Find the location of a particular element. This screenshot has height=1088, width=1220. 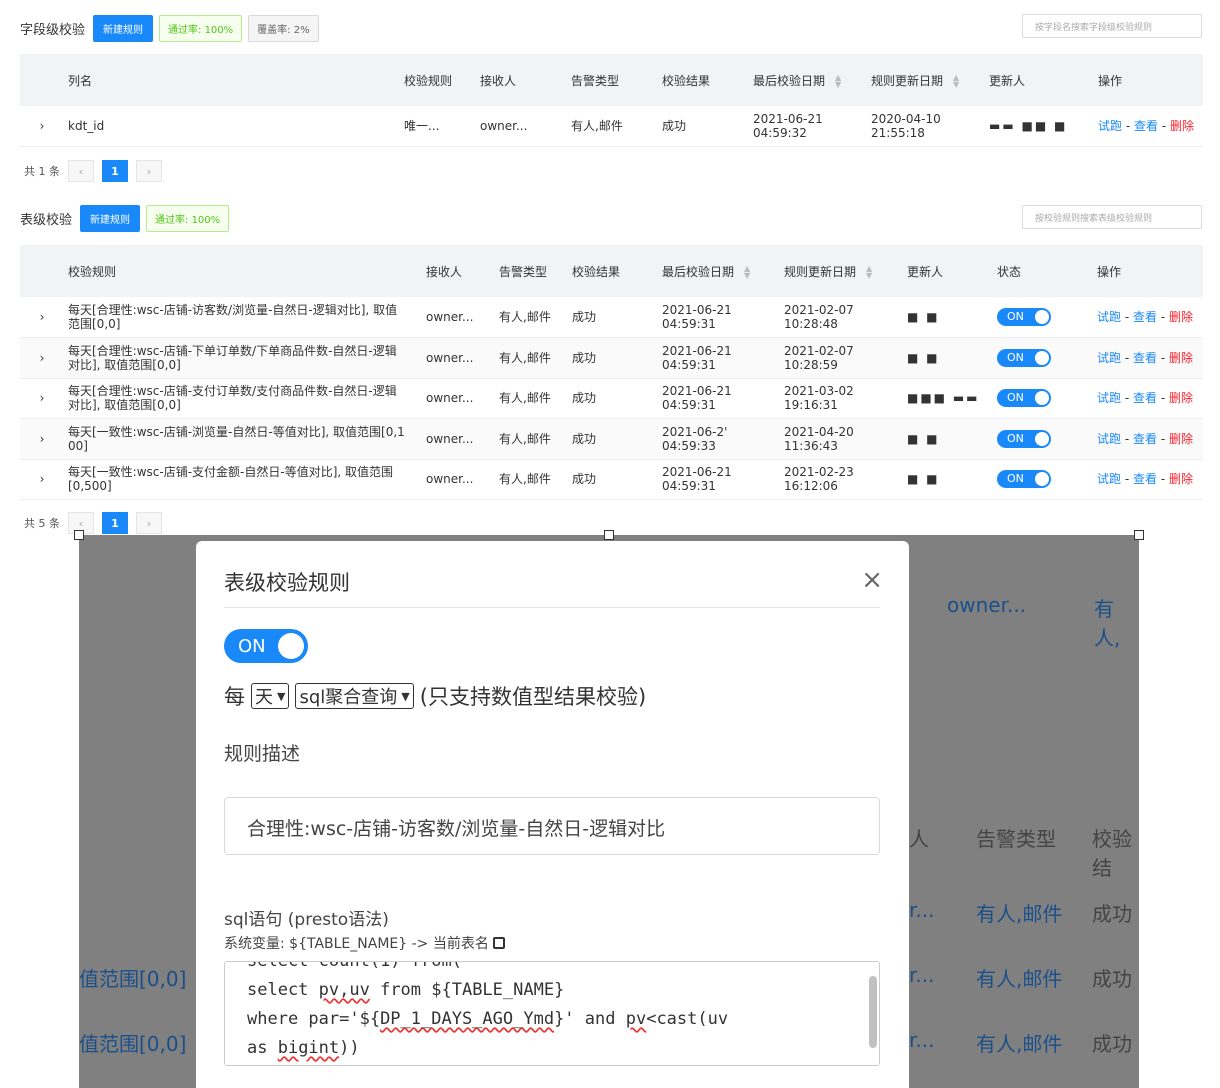

column-header: 更新人 is located at coordinates (948, 271).